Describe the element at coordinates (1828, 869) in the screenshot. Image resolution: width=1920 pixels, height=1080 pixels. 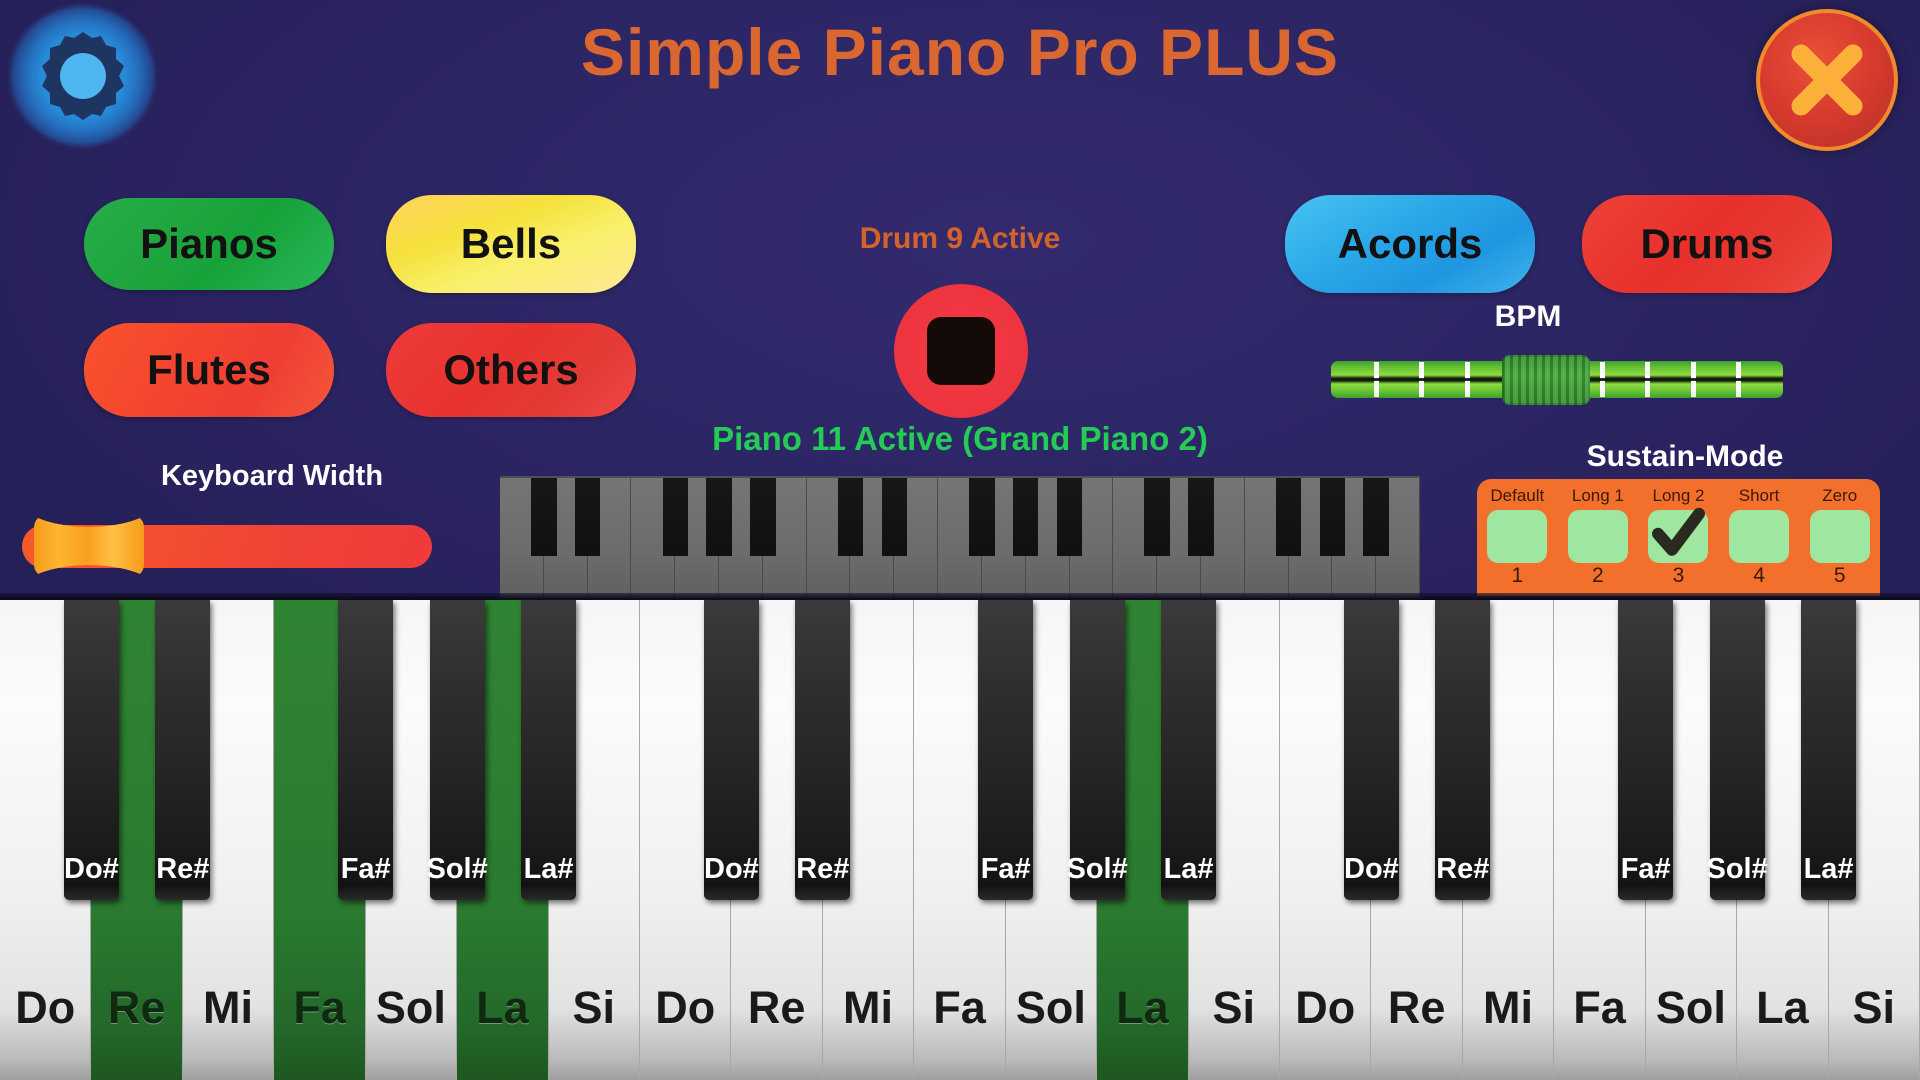
I see `black-key-label: La#` at that location.